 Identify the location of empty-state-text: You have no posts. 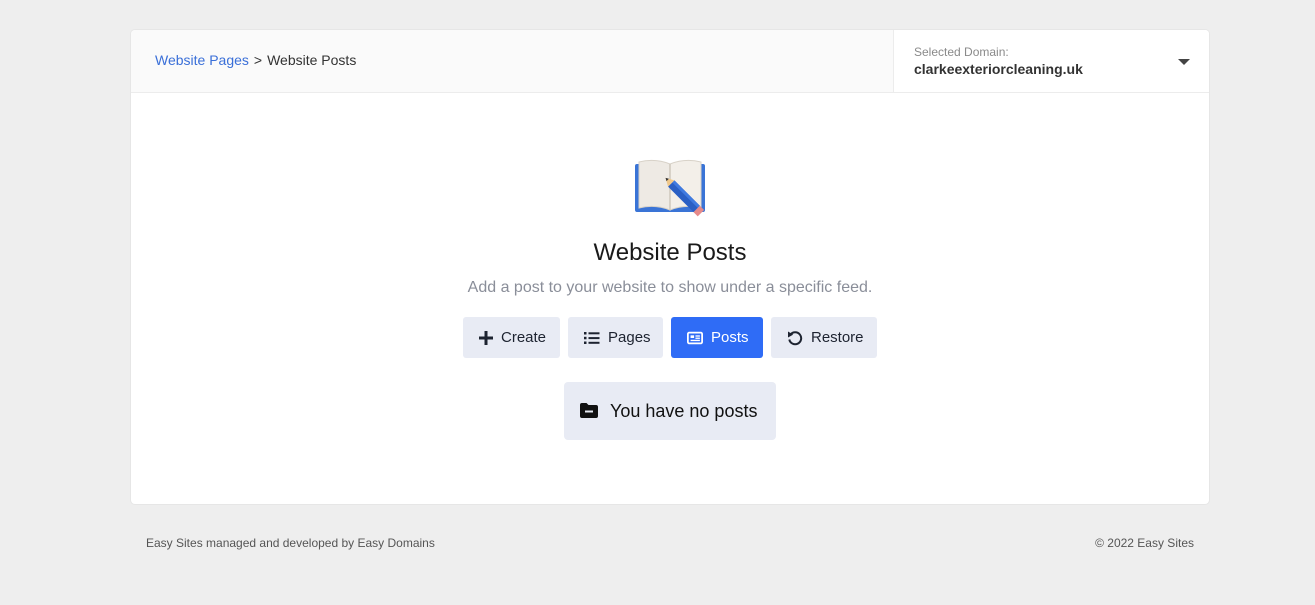
(684, 410).